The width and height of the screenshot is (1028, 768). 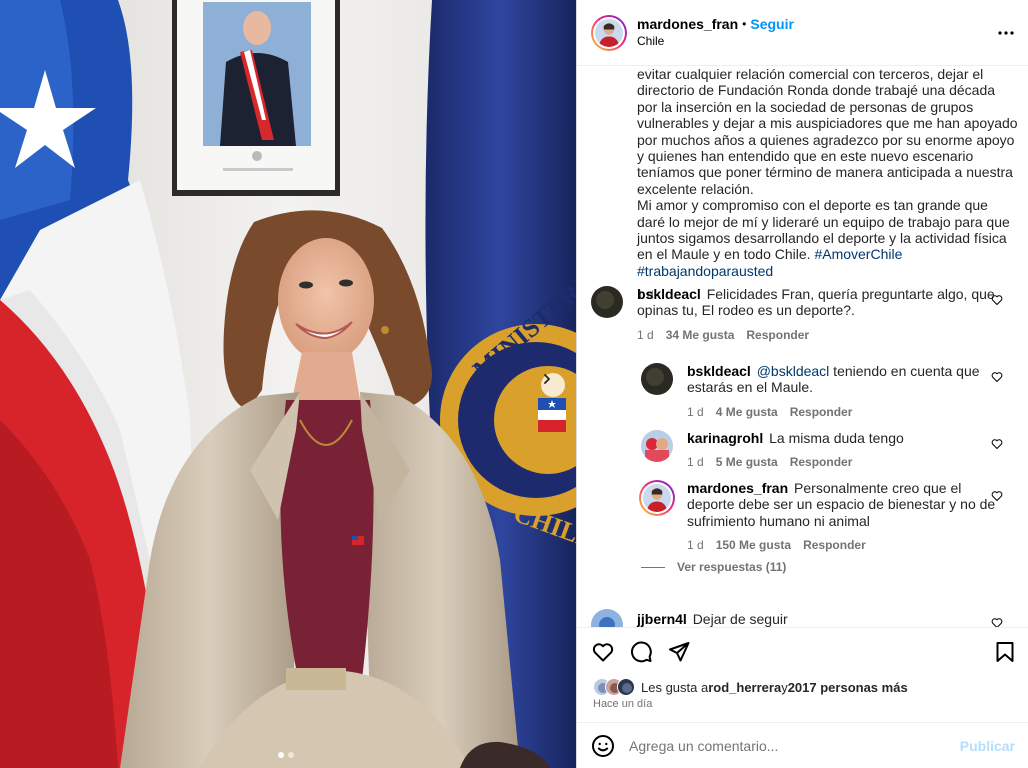 What do you see at coordinates (818, 335) in the screenshot?
I see `comment-meta: 1 d 34 Me gusta Responder` at bounding box center [818, 335].